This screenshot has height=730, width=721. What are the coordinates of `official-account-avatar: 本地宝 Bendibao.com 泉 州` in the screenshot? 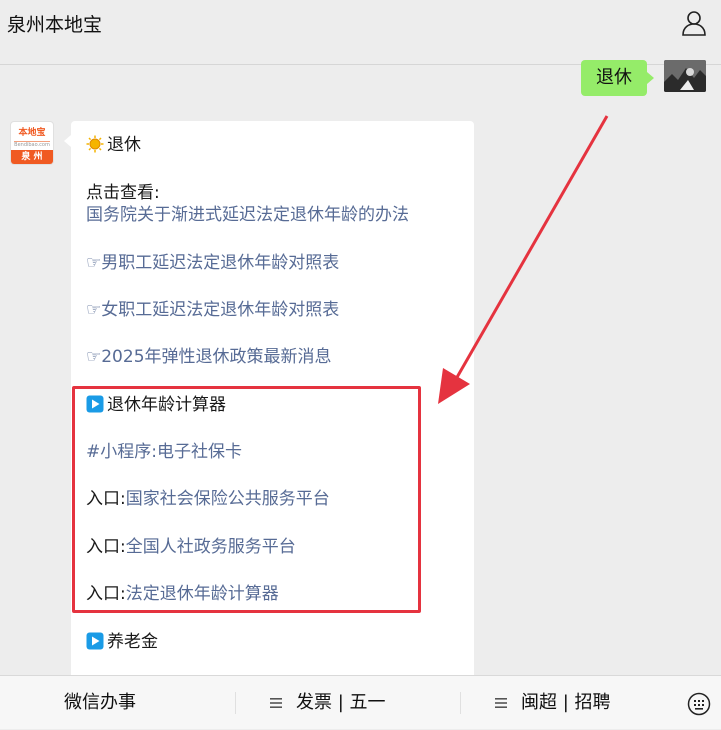 It's located at (32, 143).